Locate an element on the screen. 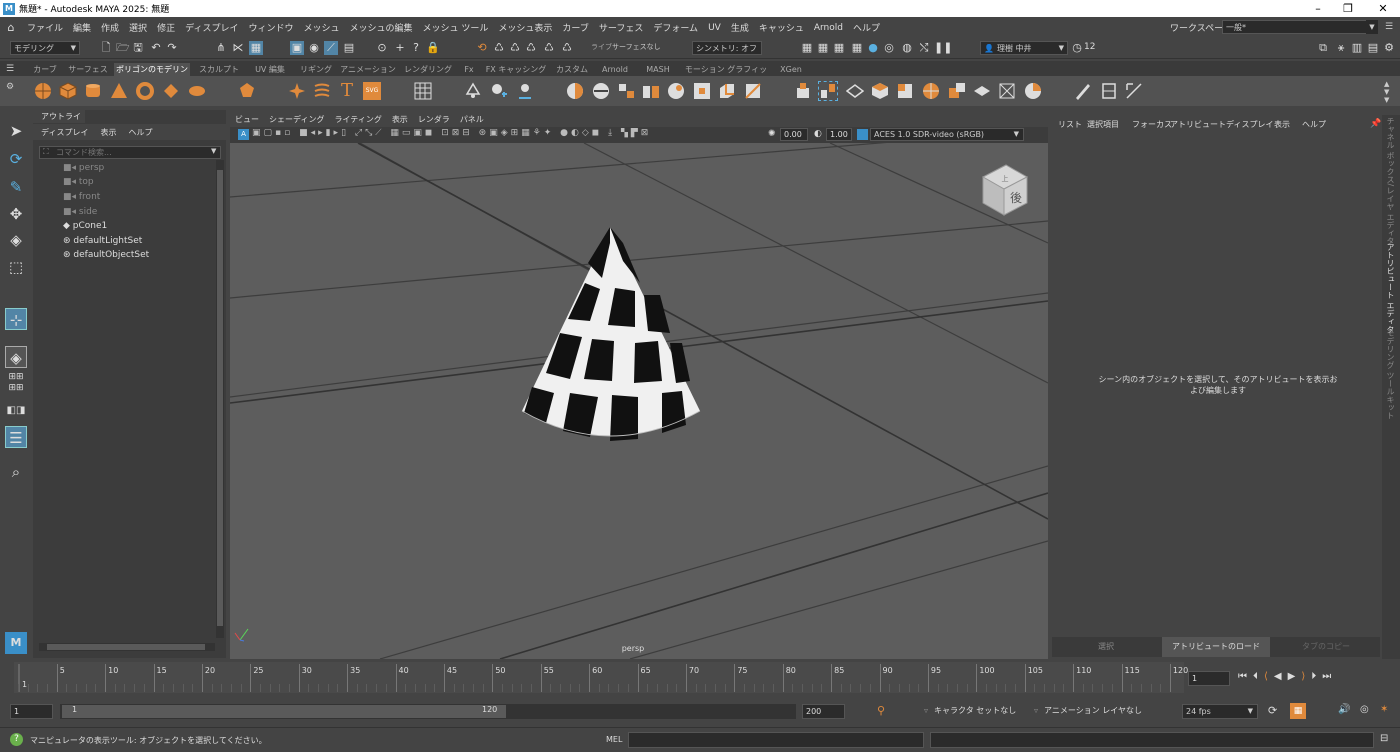 The width and height of the screenshot is (1400, 752). render-icon-5: ♺ is located at coordinates (567, 48).